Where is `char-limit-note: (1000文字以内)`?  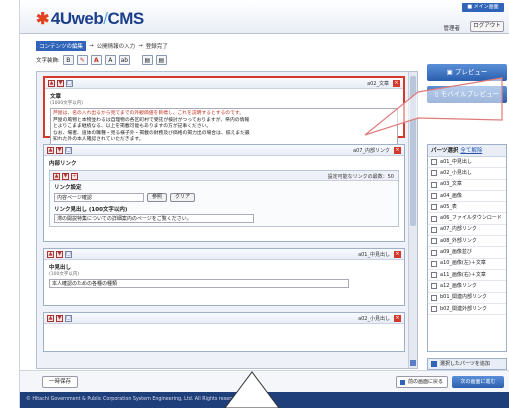
char-limit-note: (1000文字以内) is located at coordinates (66, 103).